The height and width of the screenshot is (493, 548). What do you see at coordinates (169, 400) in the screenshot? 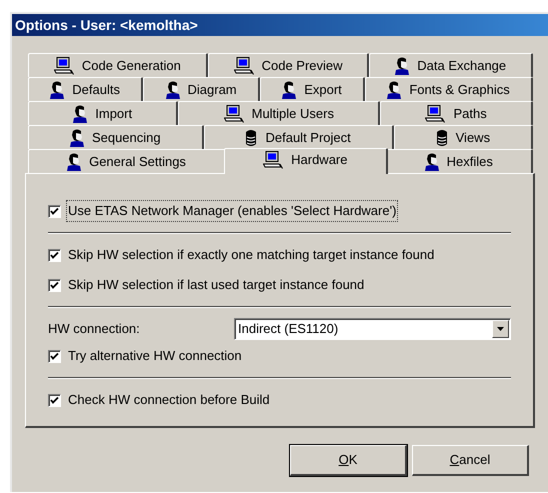
I see `checkbox-label: Check HW connection before Build` at bounding box center [169, 400].